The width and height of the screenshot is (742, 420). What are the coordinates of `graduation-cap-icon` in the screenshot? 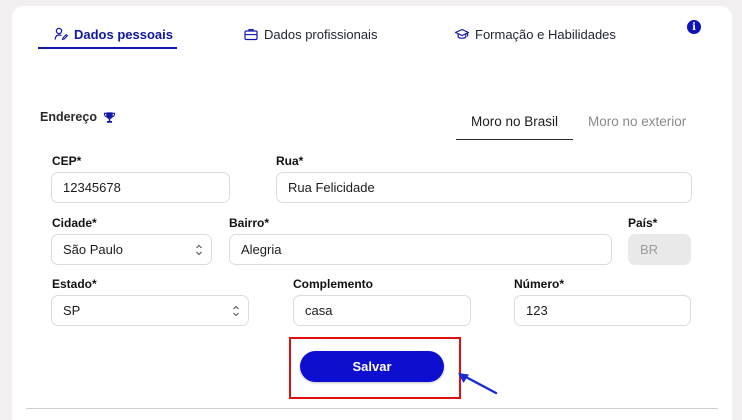 It's located at (462, 34).